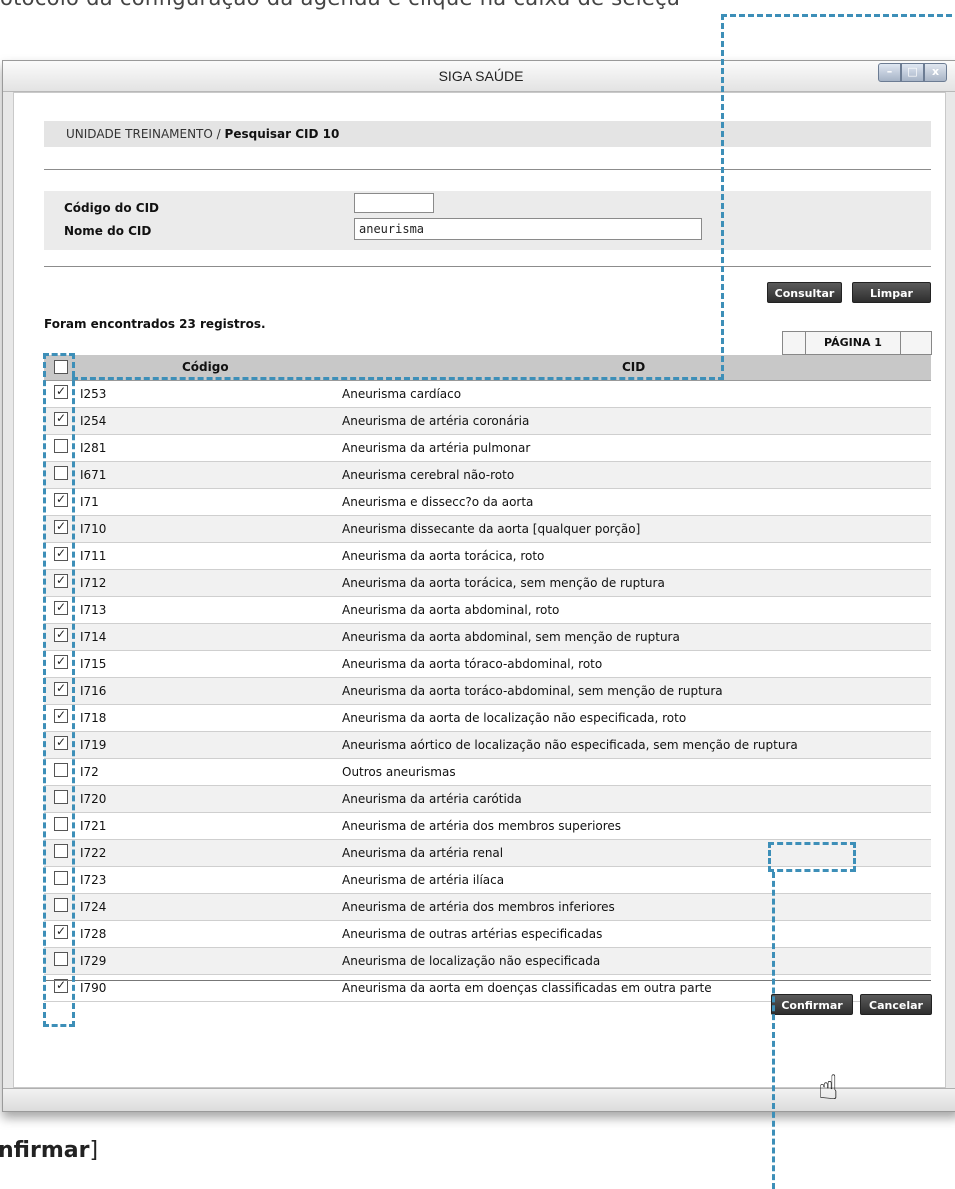 The height and width of the screenshot is (1189, 955). What do you see at coordinates (916, 343) in the screenshot?
I see `pager-next` at bounding box center [916, 343].